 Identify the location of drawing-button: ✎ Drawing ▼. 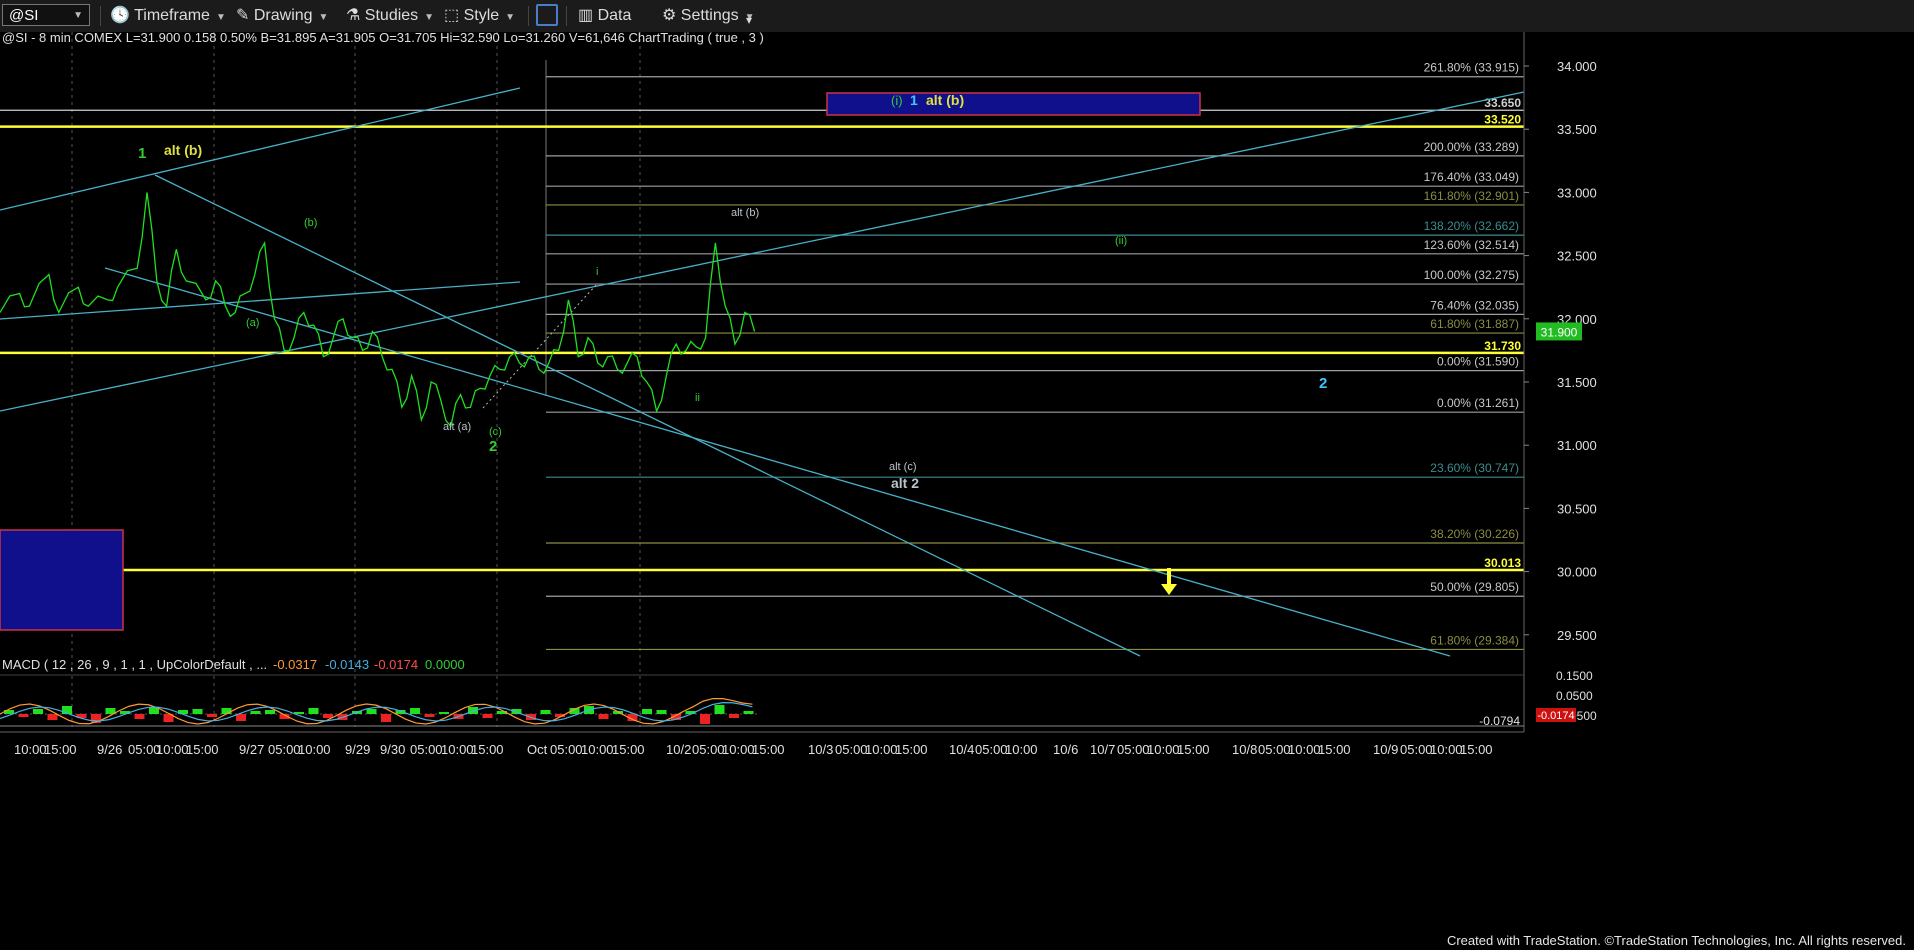
(282, 16).